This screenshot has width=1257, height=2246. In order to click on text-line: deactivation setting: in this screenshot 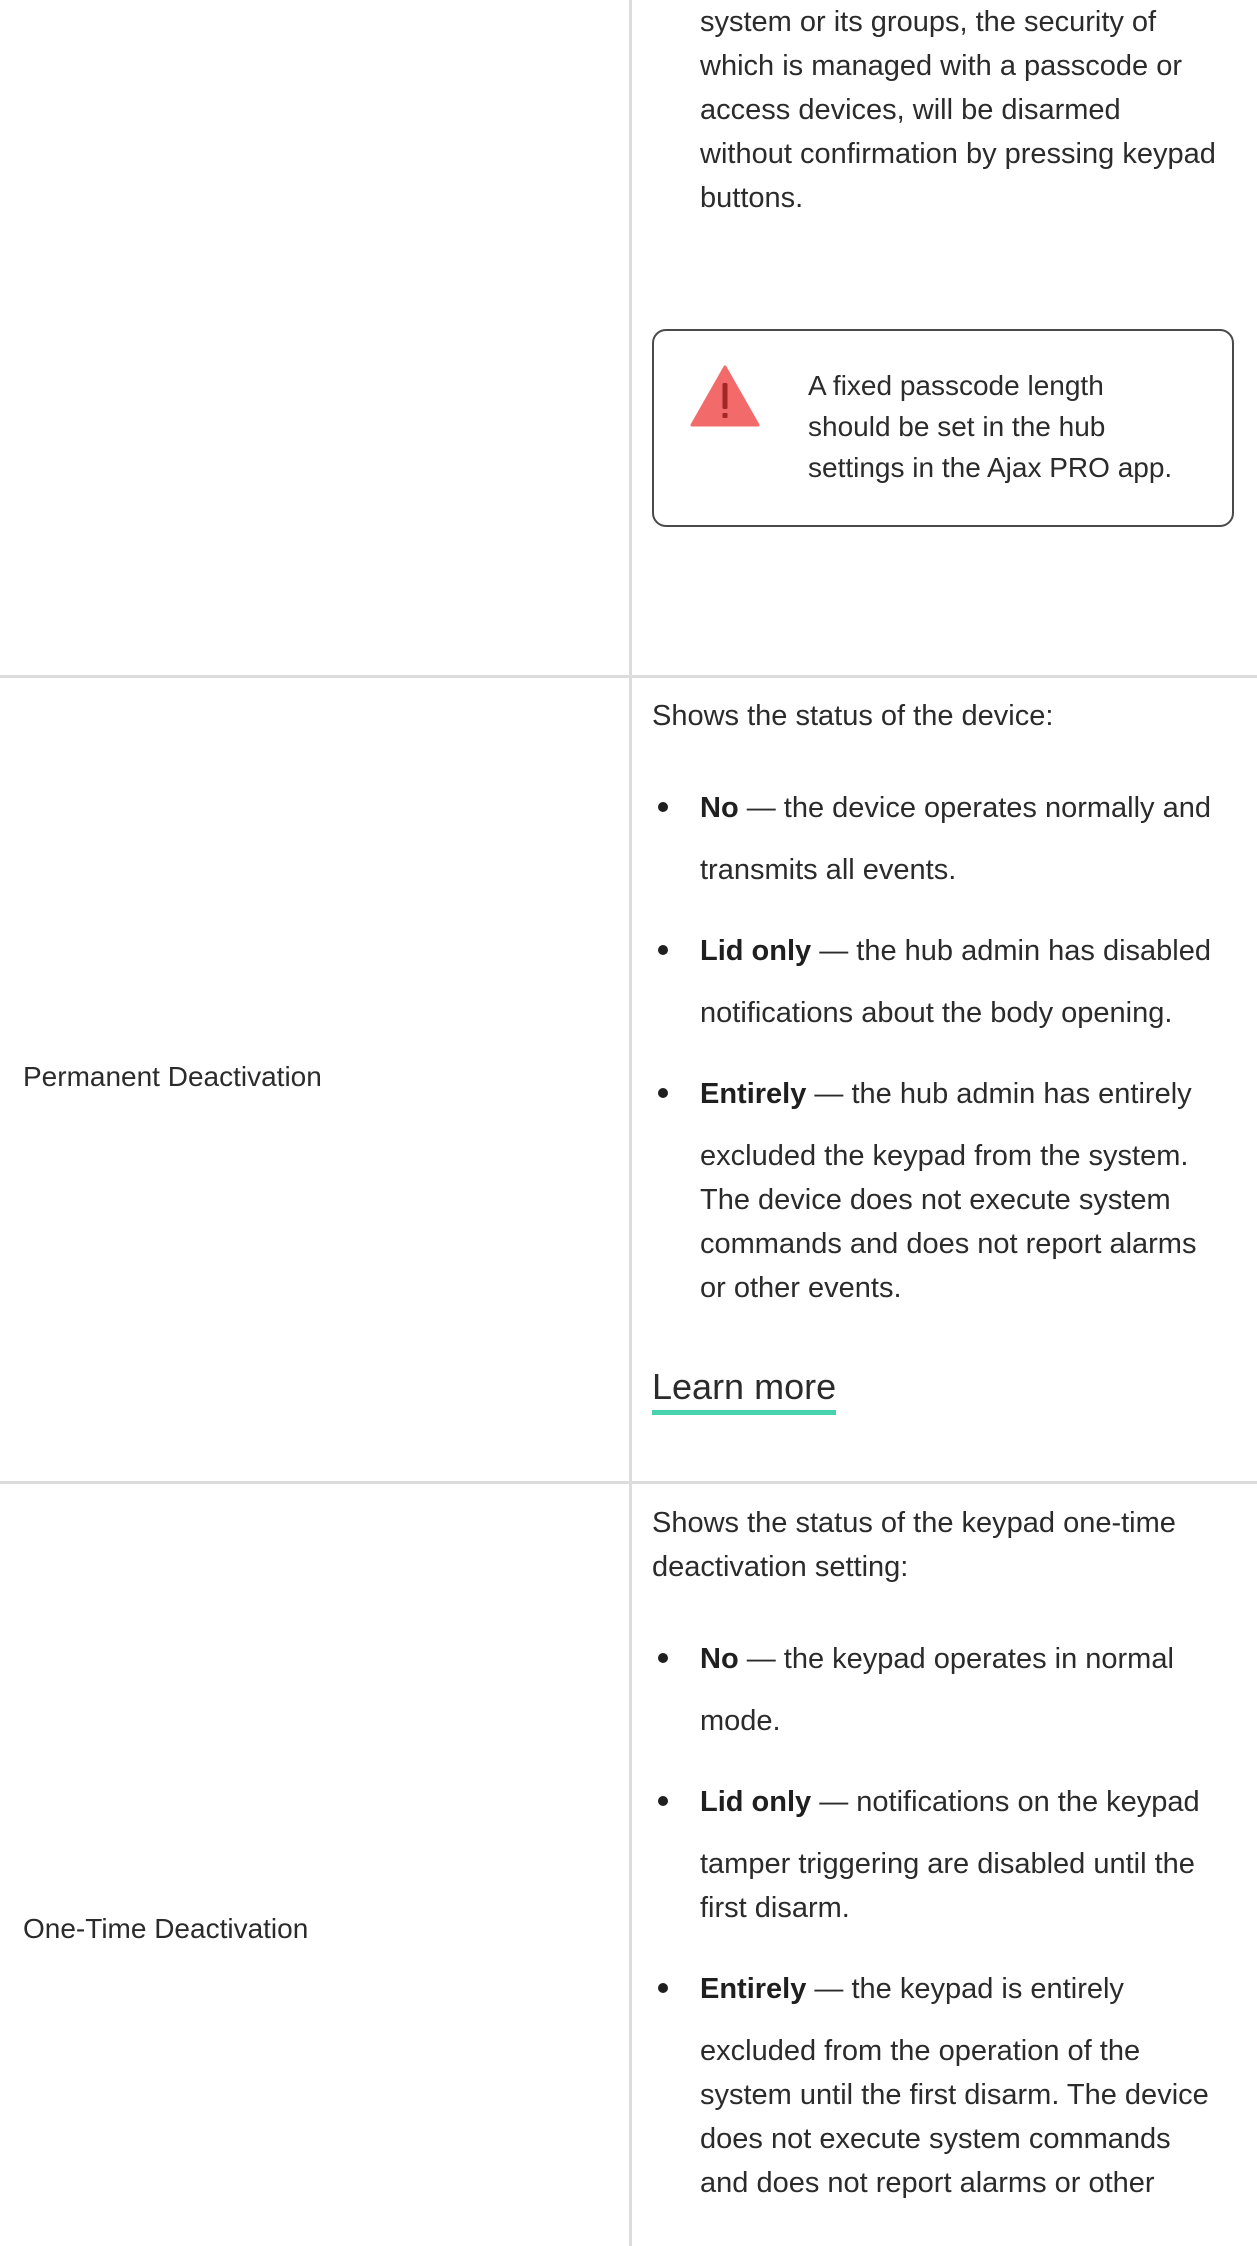, I will do `click(780, 1567)`.